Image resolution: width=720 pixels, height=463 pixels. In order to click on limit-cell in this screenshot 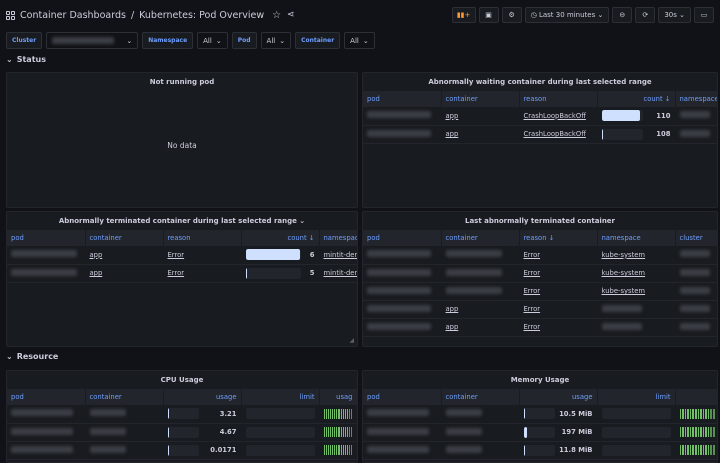, I will do `click(280, 432)`.